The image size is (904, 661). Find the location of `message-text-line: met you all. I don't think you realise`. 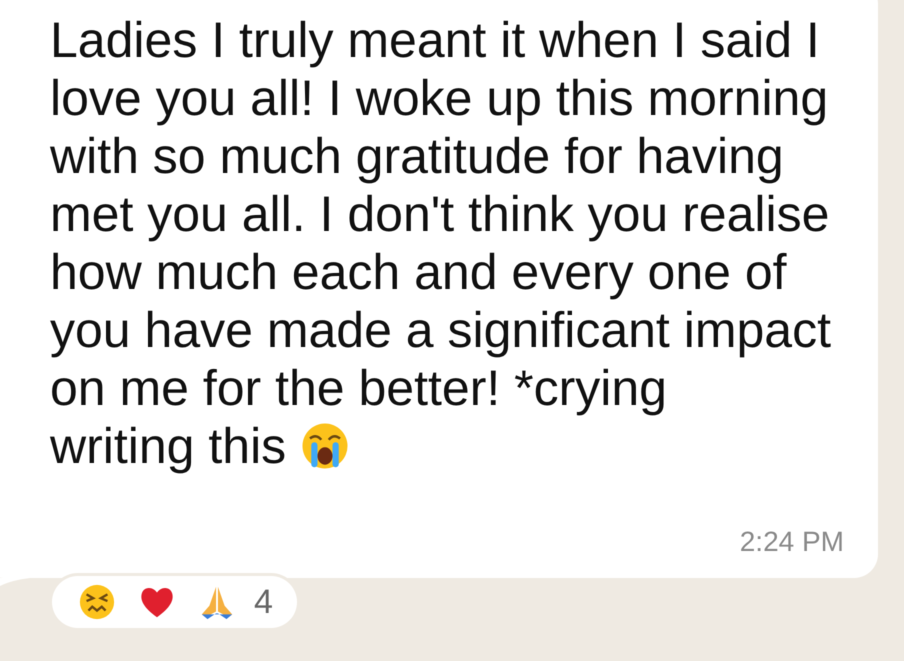

message-text-line: met you all. I don't think you realise is located at coordinates (440, 214).